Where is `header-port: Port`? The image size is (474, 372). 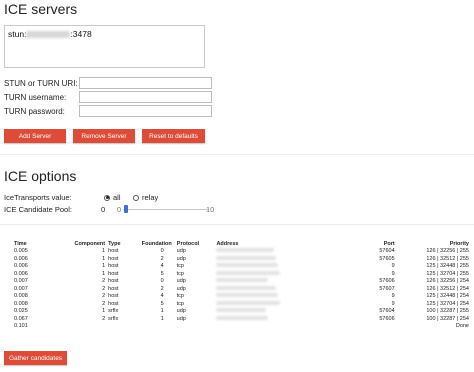 header-port: Port is located at coordinates (389, 243).